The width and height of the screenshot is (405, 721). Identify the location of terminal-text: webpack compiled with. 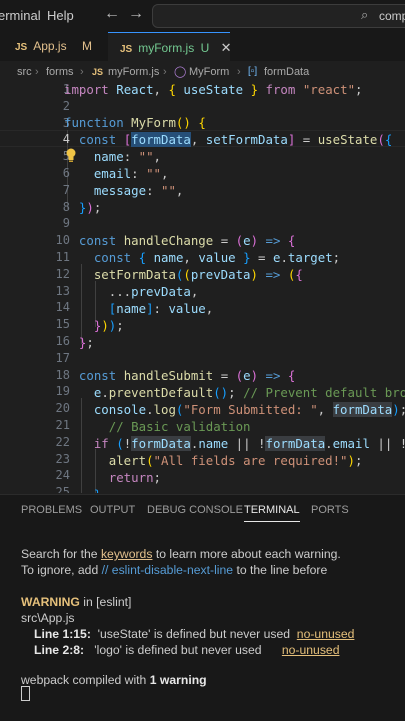
(85, 680).